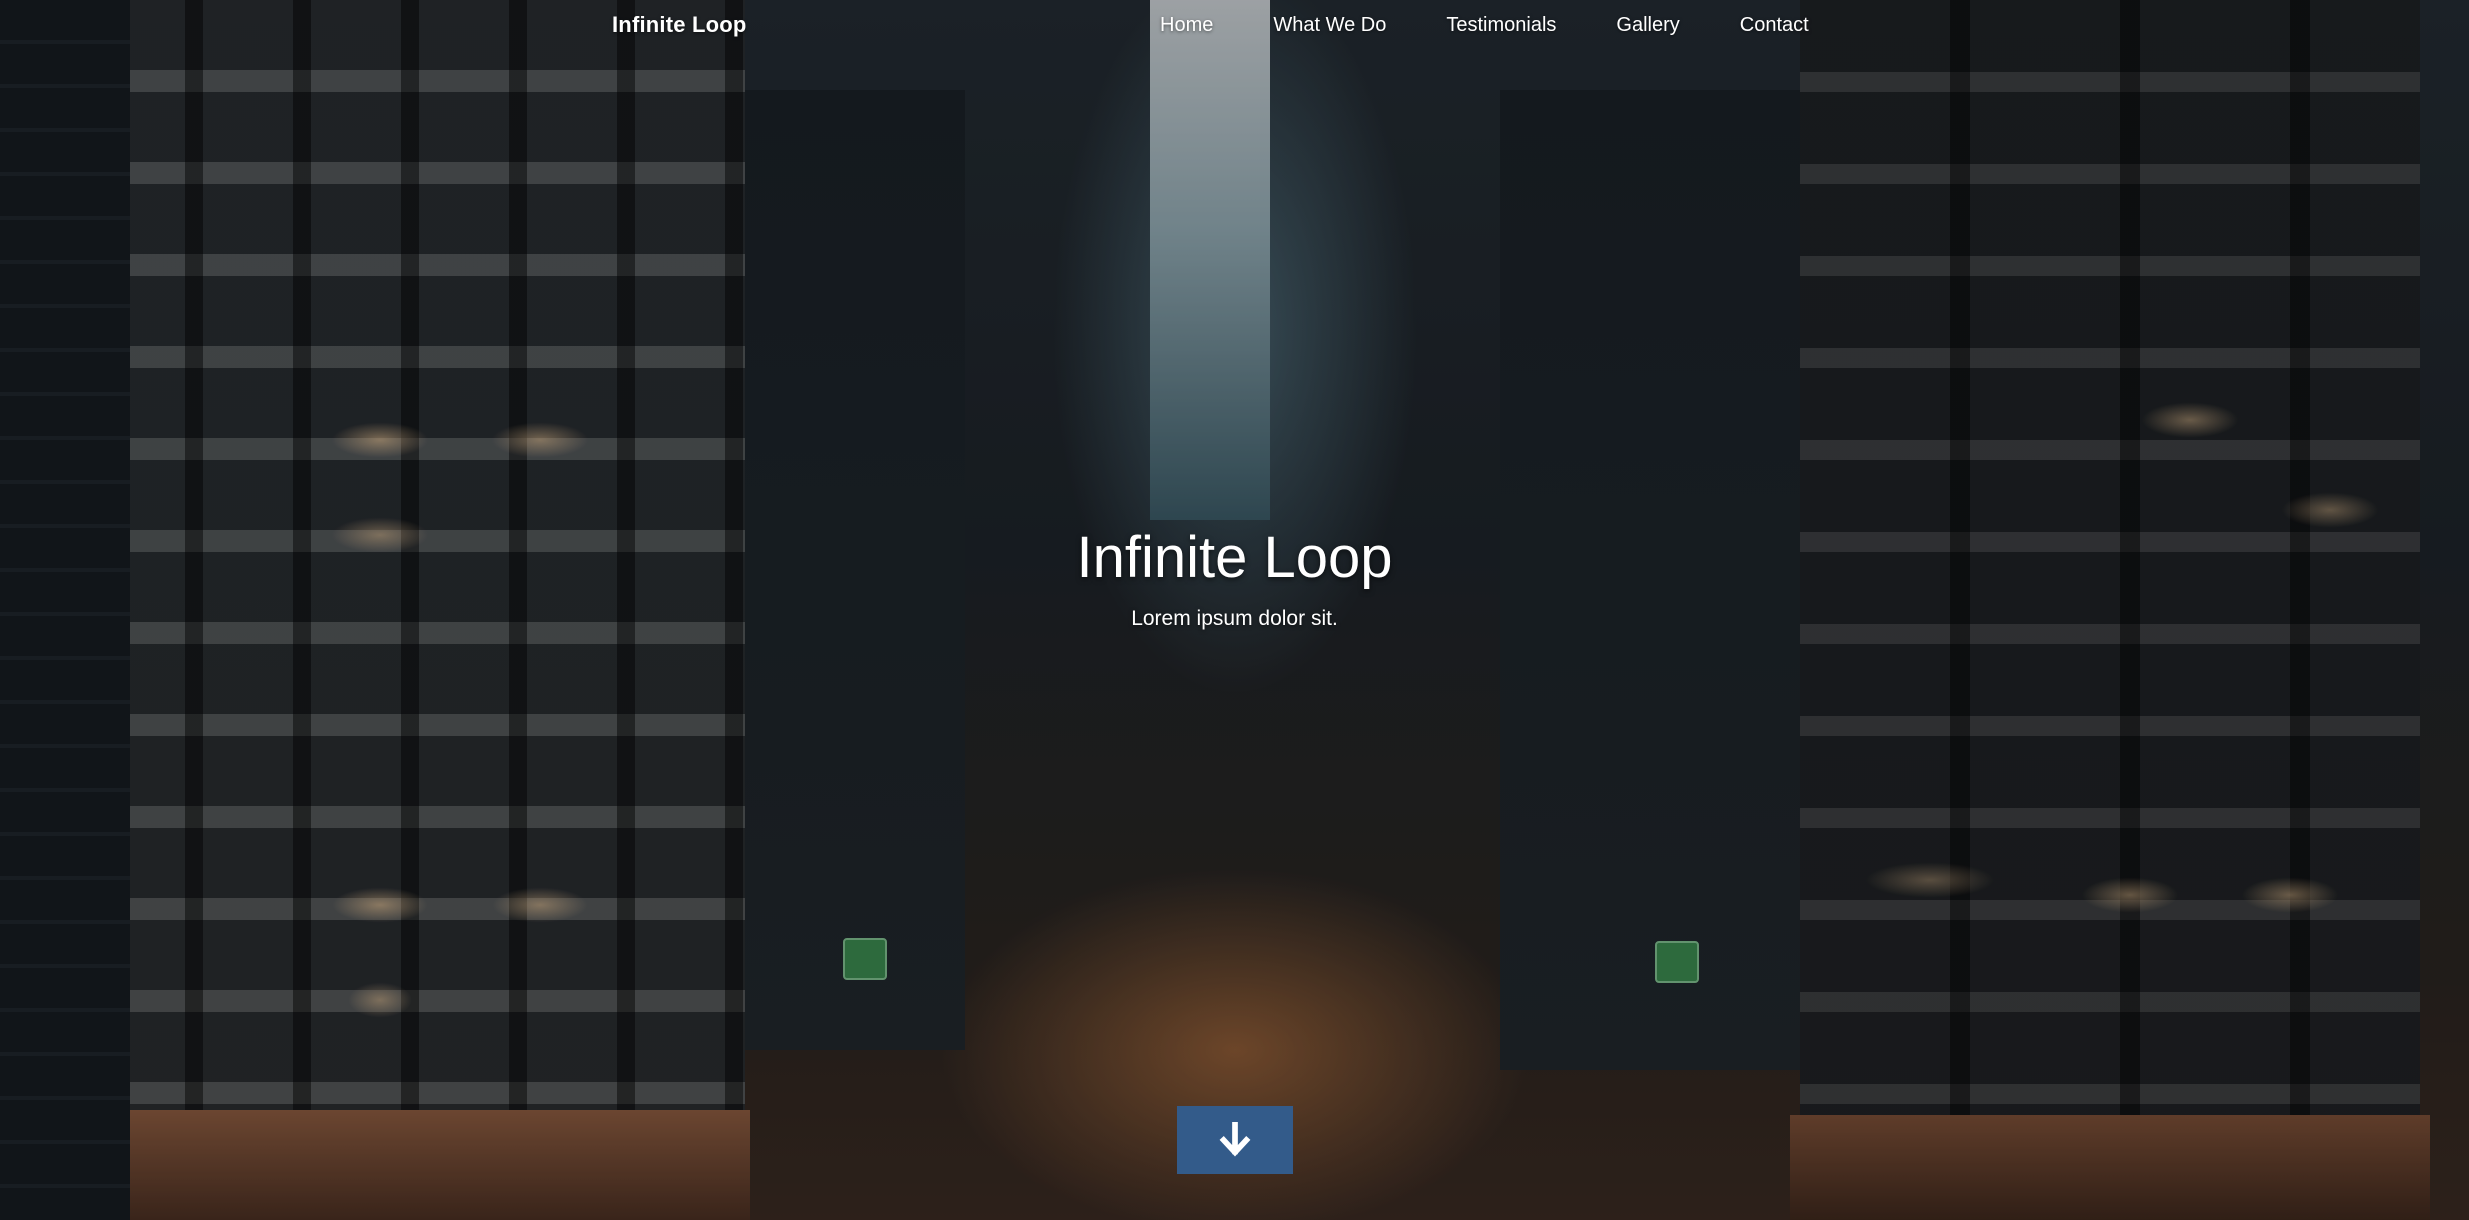 This screenshot has height=1220, width=2469. I want to click on scroll-down-button, so click(1235, 1140).